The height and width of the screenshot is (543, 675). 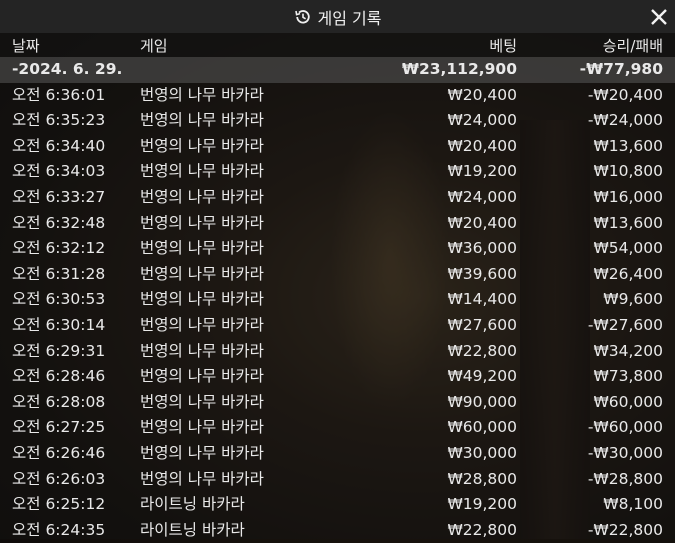 I want to click on row-result: -₩22,800, so click(x=625, y=529).